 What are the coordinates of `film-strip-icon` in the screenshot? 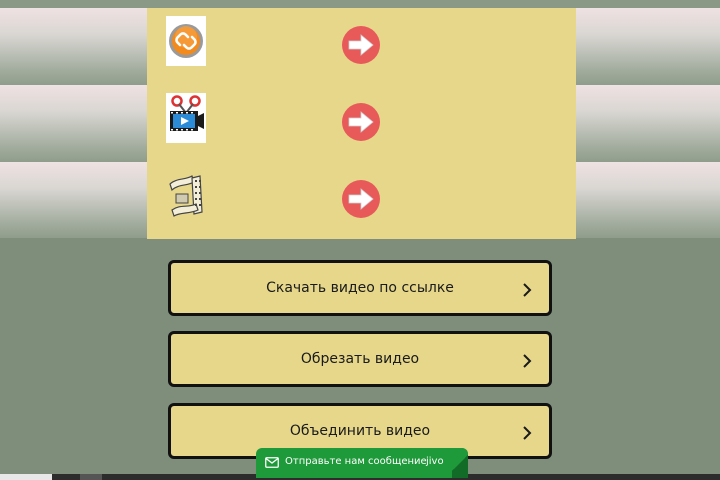 It's located at (186, 195).